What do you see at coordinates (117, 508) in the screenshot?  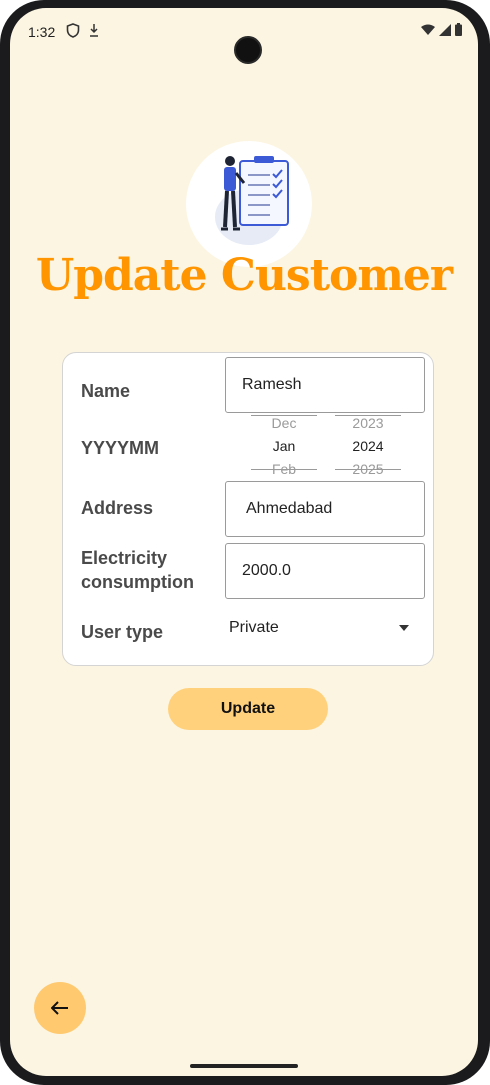 I see `address-label: Address` at bounding box center [117, 508].